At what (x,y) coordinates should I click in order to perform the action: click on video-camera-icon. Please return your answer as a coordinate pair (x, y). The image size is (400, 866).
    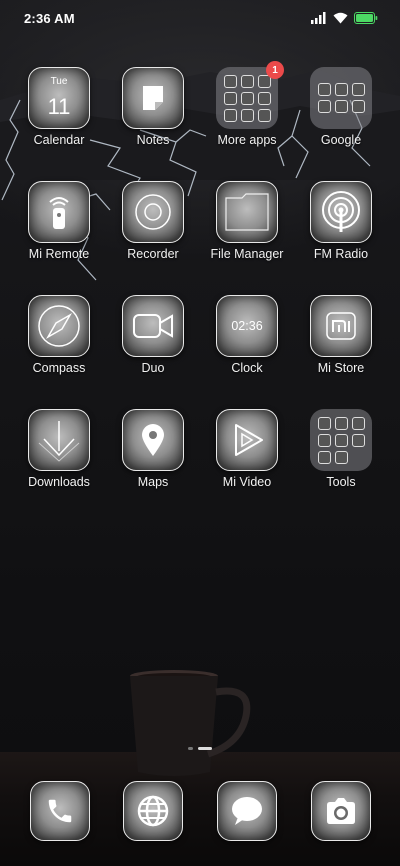
    Looking at the image, I should click on (153, 326).